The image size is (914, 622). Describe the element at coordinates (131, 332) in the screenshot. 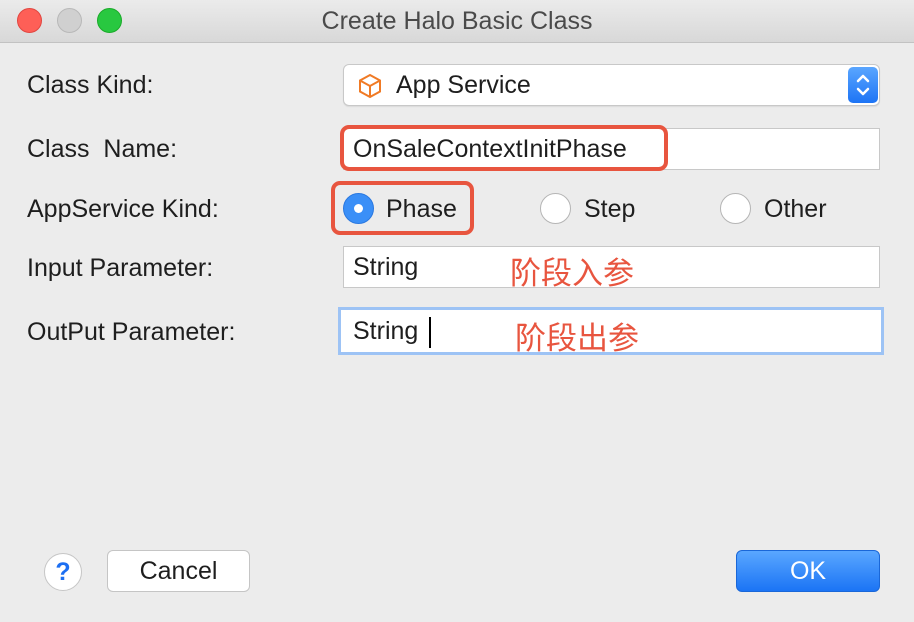

I see `output-parameter-label: OutPut Parameter:` at that location.